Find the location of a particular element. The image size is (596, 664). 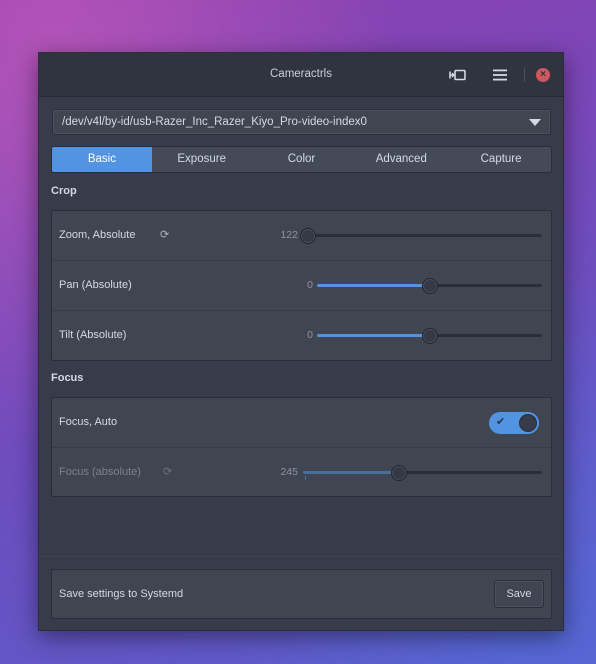

tab-color: Color is located at coordinates (302, 159).